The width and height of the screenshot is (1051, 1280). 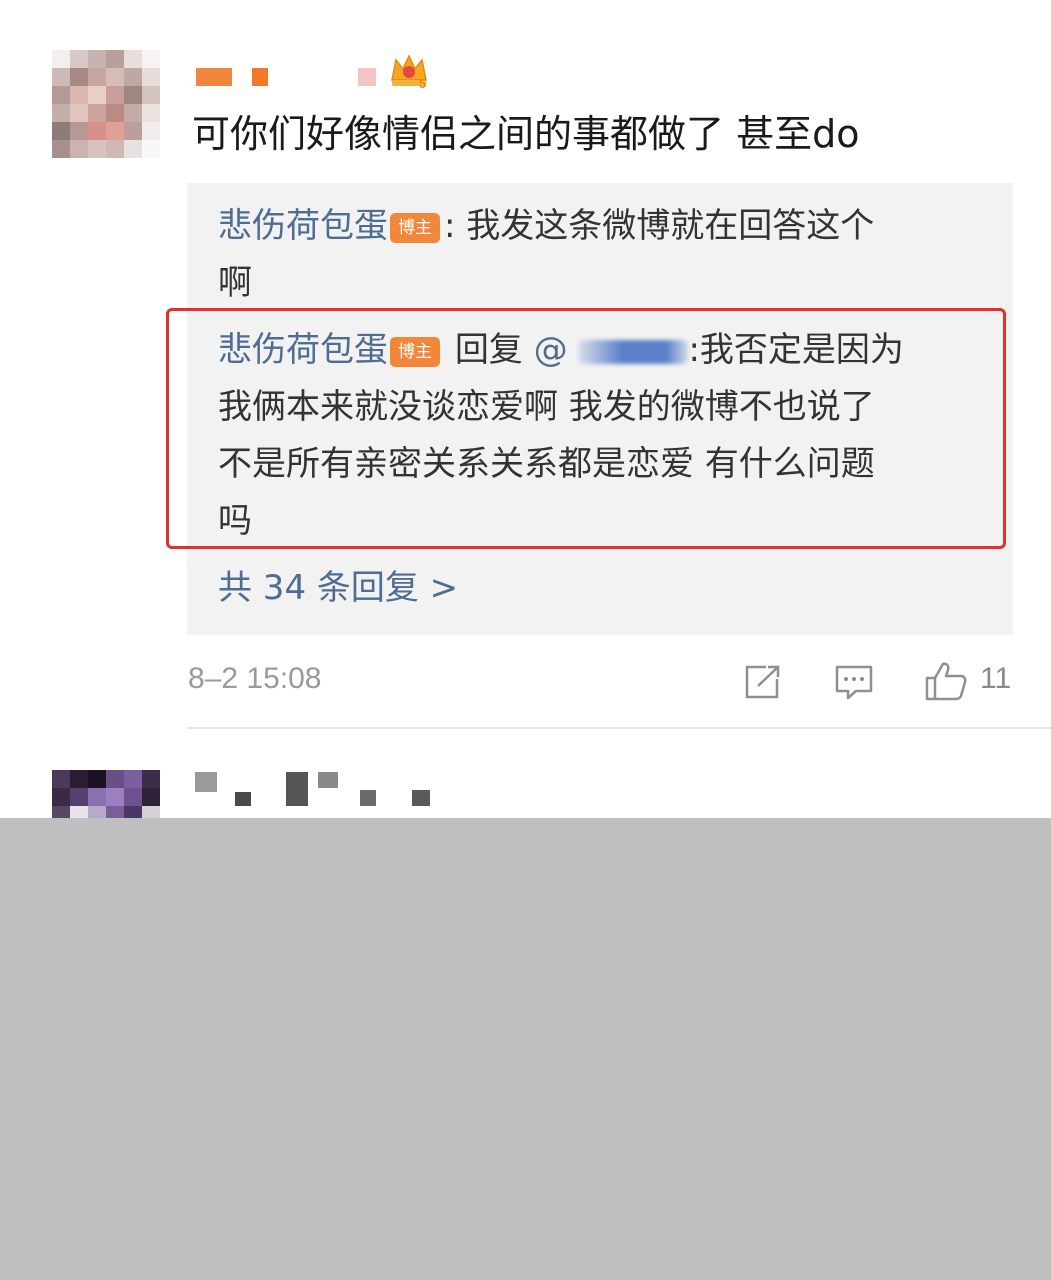 I want to click on comment-text: 可你们好像情侣之间的事都做了 甚至do, so click(x=526, y=134).